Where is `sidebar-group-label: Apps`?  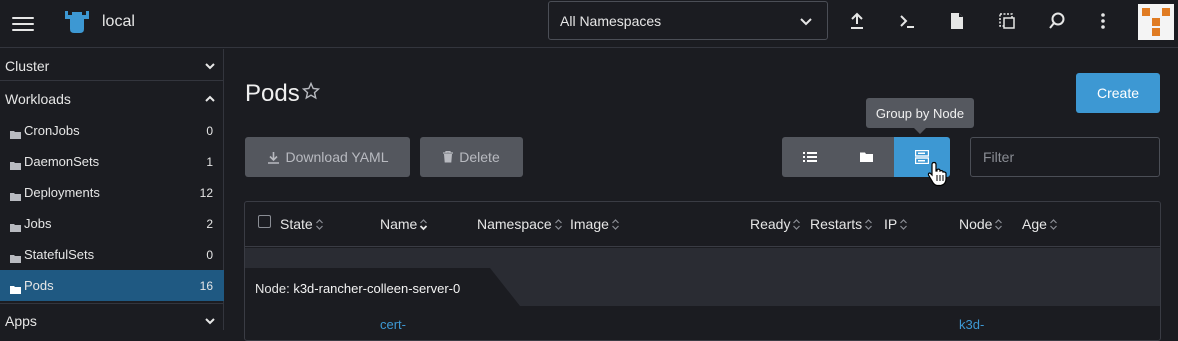 sidebar-group-label: Apps is located at coordinates (21, 321).